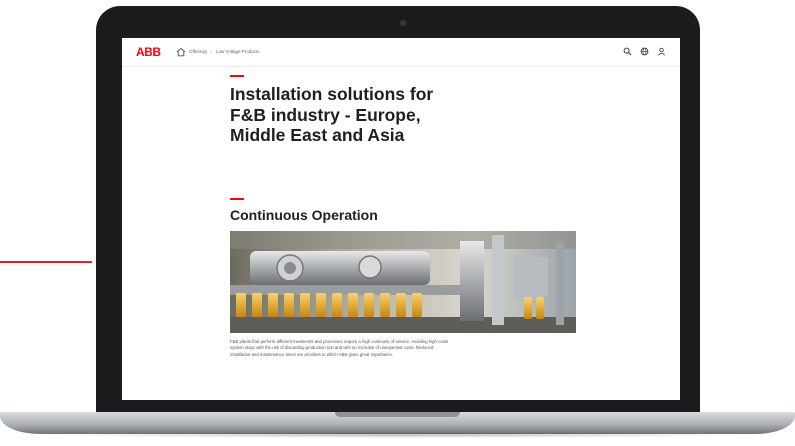 This screenshot has height=446, width=795. I want to click on laptop-base-notch, so click(397, 414).